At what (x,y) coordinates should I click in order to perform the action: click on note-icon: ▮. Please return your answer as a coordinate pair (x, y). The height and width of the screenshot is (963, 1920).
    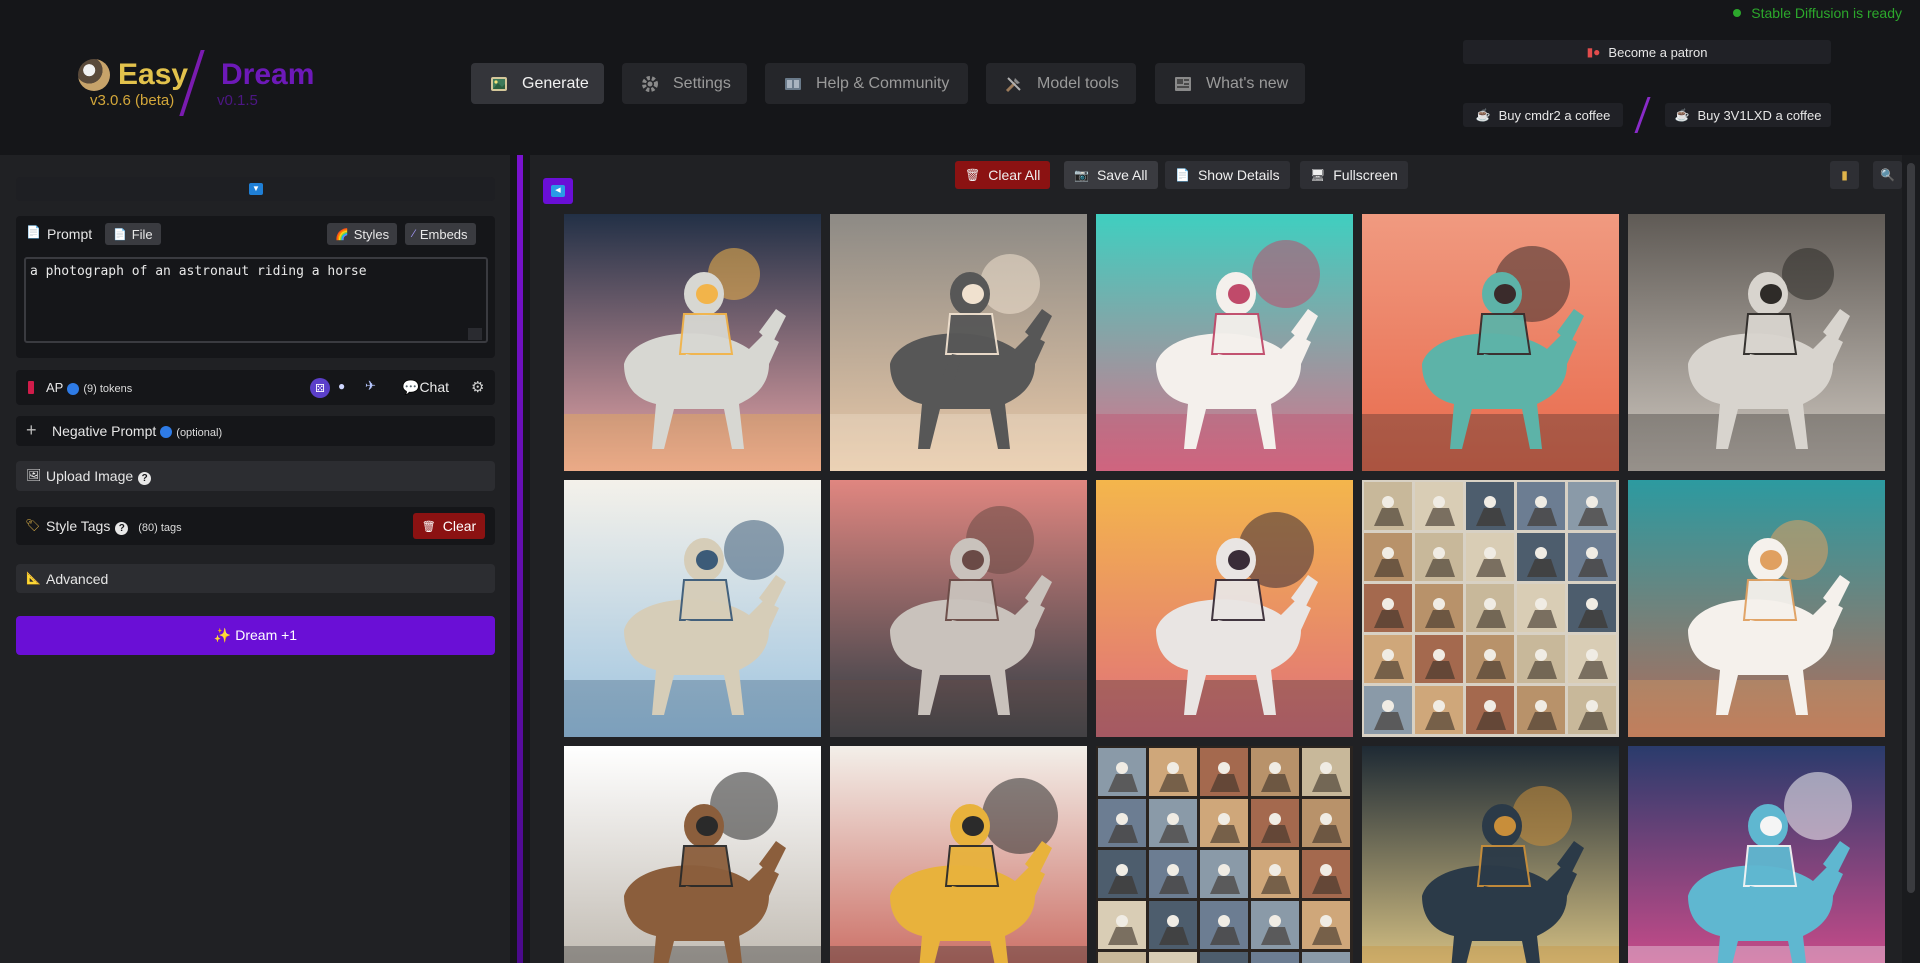
    Looking at the image, I should click on (1844, 175).